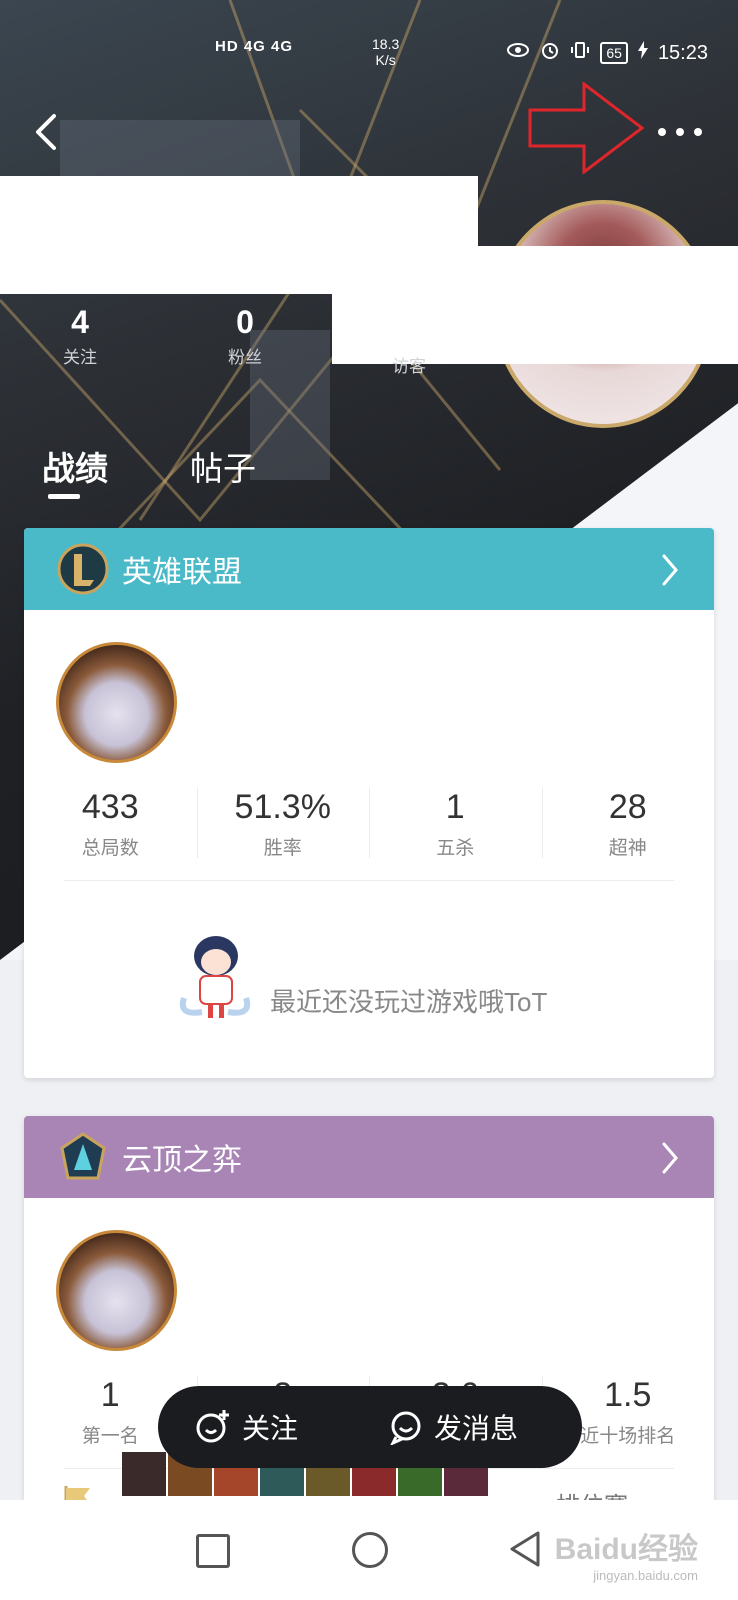  I want to click on stat-legendary: 28 超神, so click(628, 824).